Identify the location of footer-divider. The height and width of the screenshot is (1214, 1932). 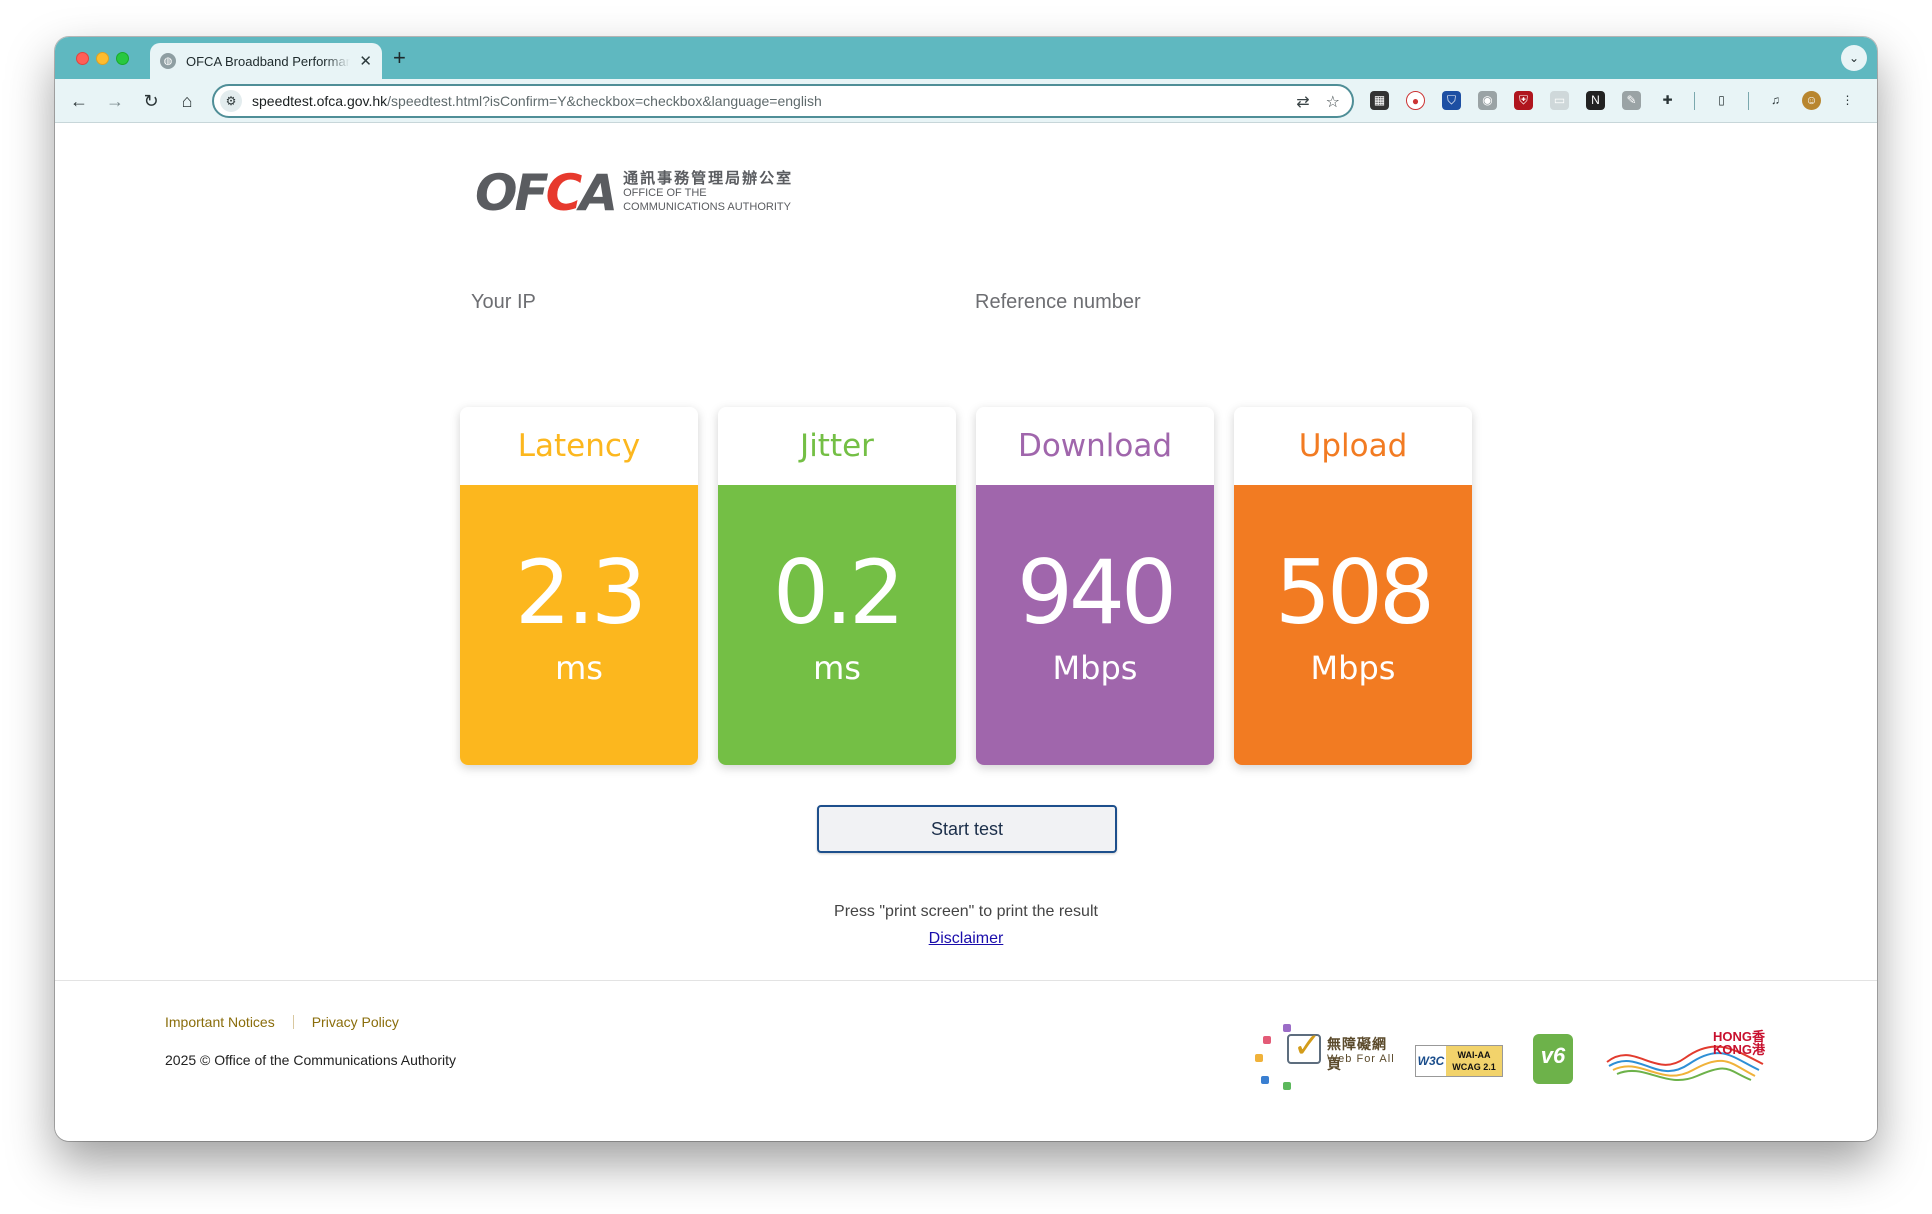
(966, 980).